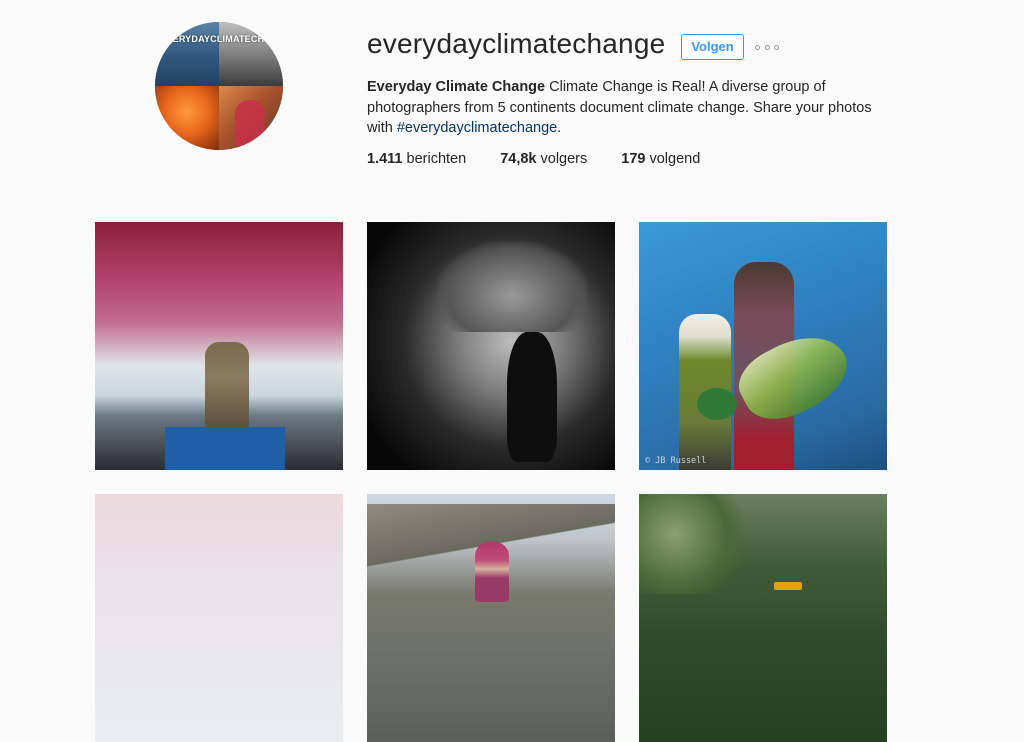 This screenshot has height=742, width=1024. What do you see at coordinates (477, 128) in the screenshot?
I see `bio-hashtag-link: #everydayclimatechange` at bounding box center [477, 128].